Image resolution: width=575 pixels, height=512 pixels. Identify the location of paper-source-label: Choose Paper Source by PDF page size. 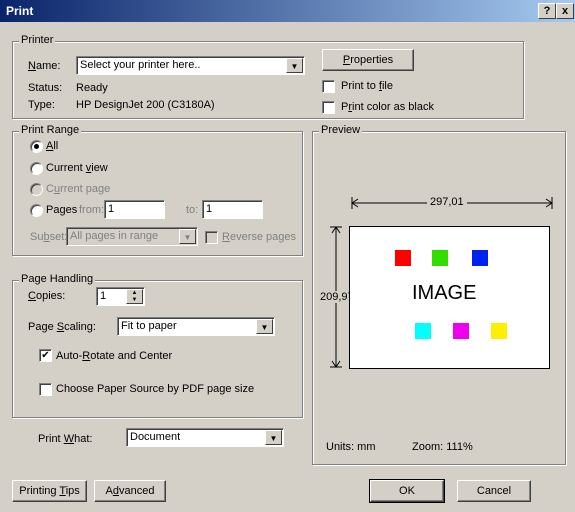
(155, 389).